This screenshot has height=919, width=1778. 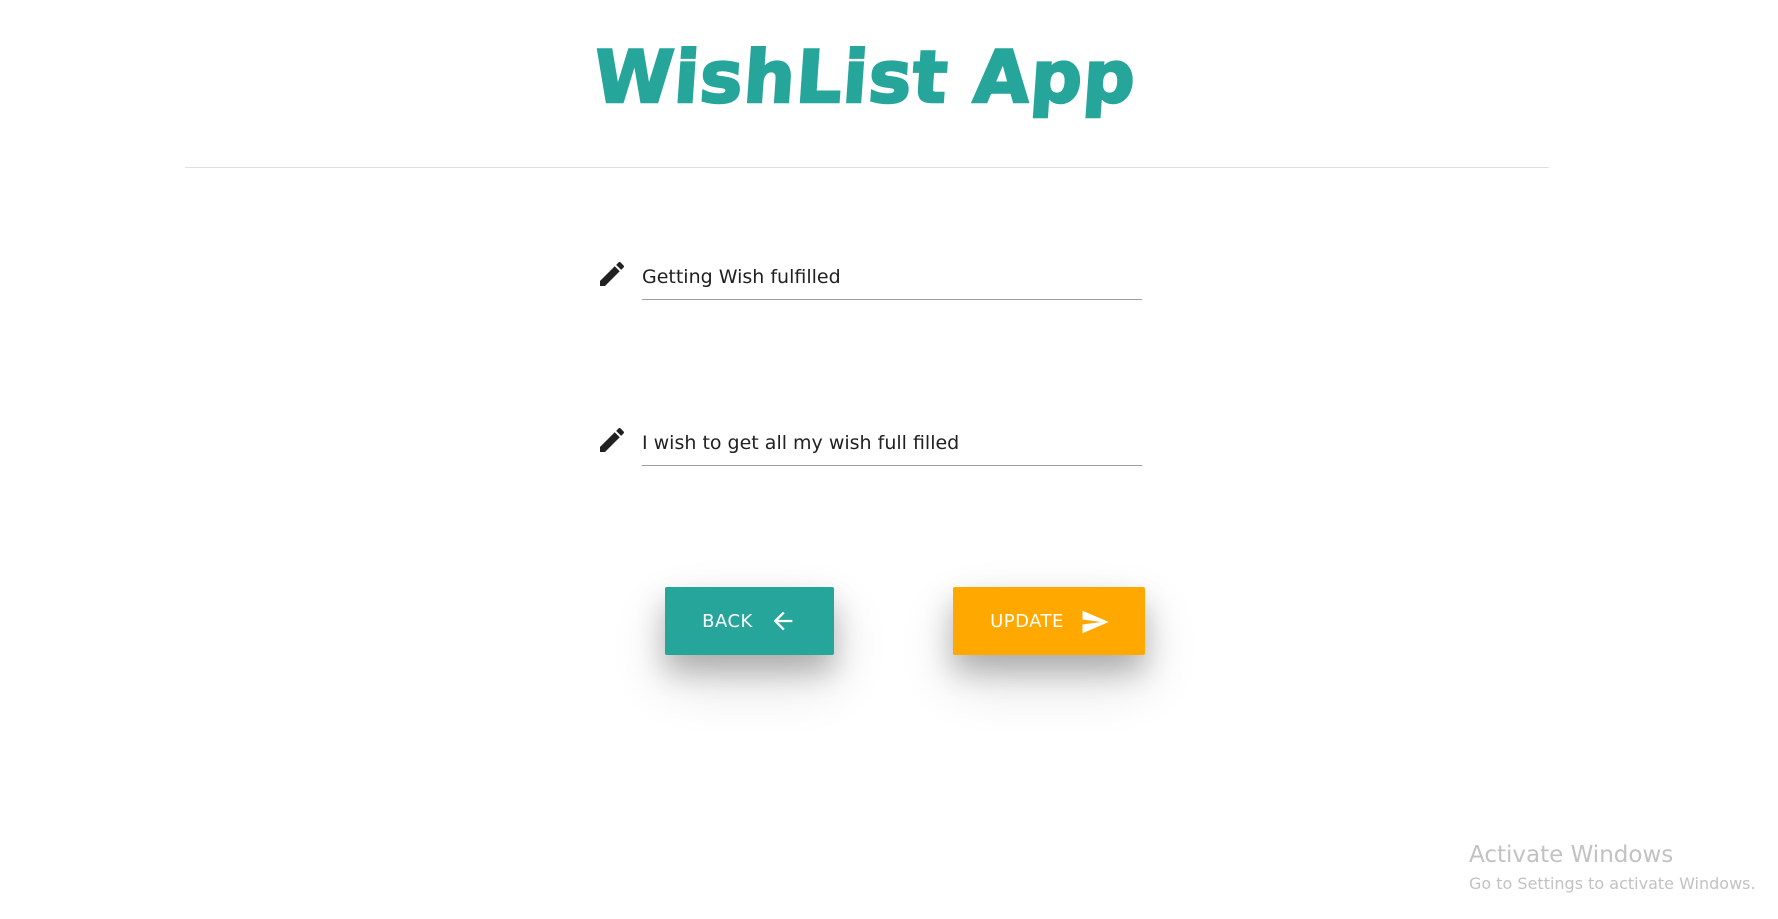 I want to click on wish-title-field, so click(x=870, y=279).